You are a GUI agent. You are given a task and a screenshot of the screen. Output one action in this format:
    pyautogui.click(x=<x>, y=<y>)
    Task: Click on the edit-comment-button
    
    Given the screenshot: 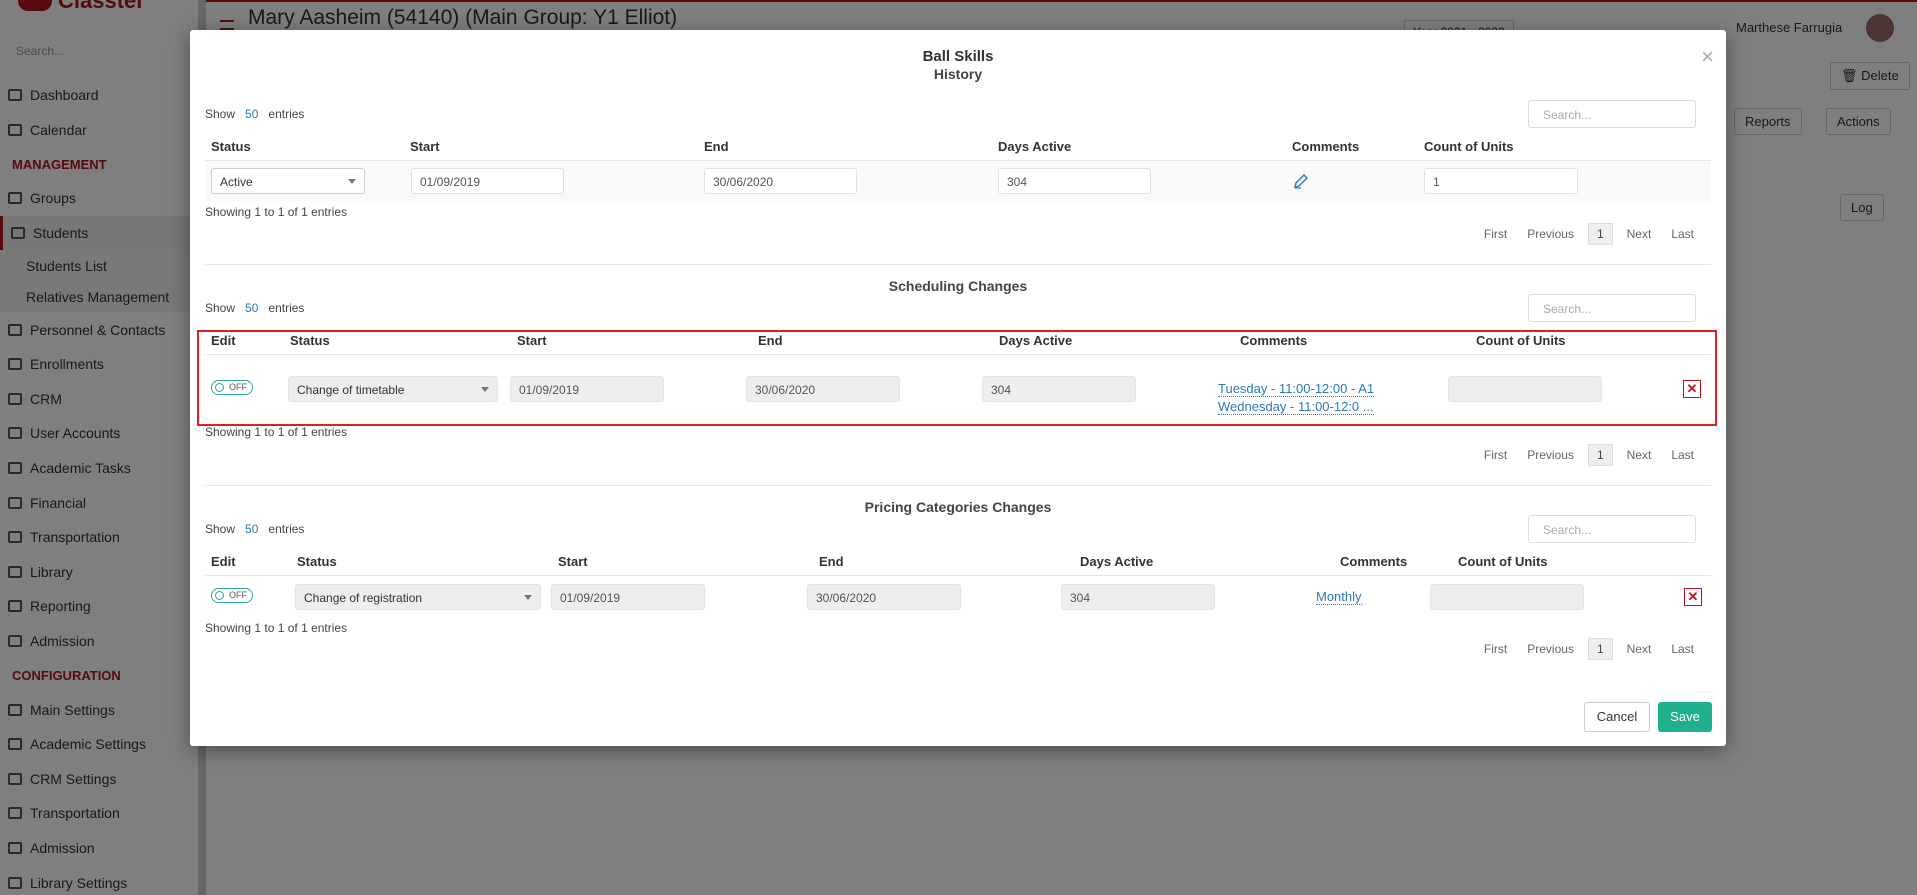 What is the action you would take?
    pyautogui.click(x=1301, y=182)
    